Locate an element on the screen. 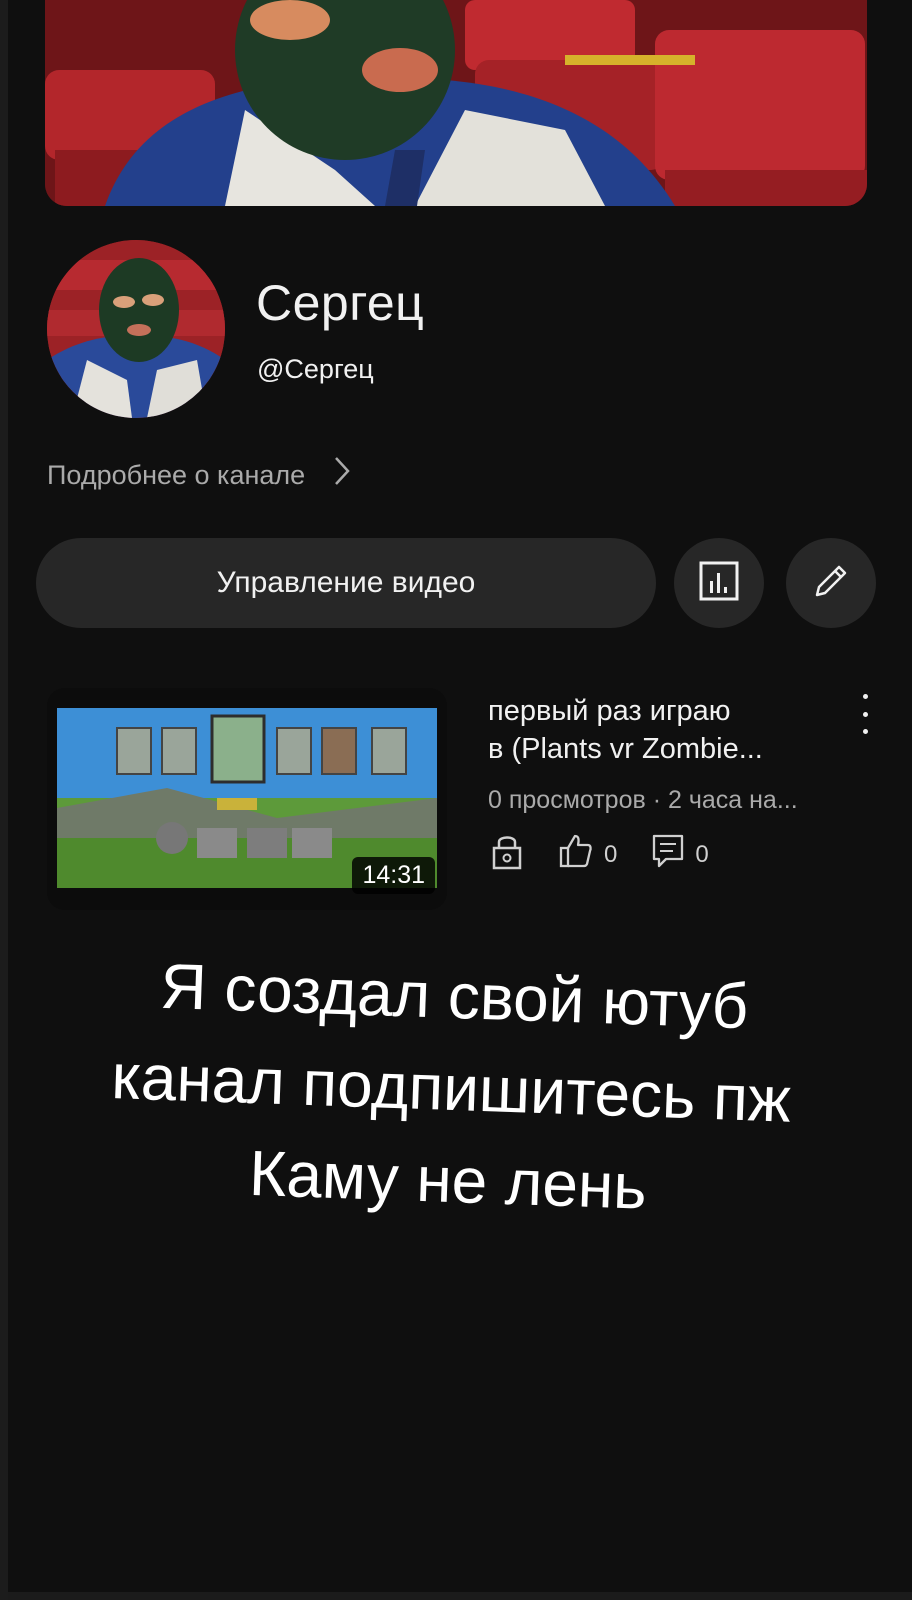 The width and height of the screenshot is (912, 1600). video-title-line-1: первый раз играю is located at coordinates (609, 711).